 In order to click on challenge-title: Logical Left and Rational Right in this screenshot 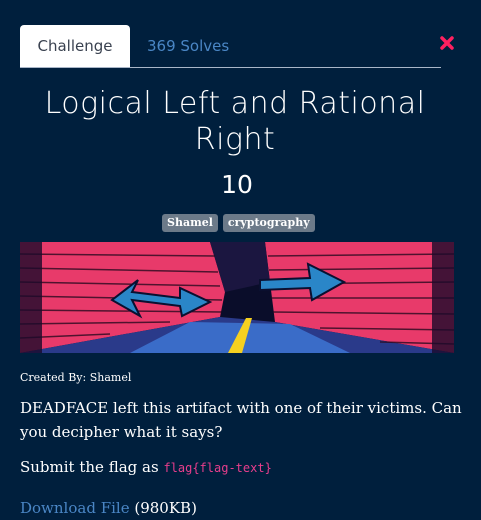, I will do `click(235, 121)`.